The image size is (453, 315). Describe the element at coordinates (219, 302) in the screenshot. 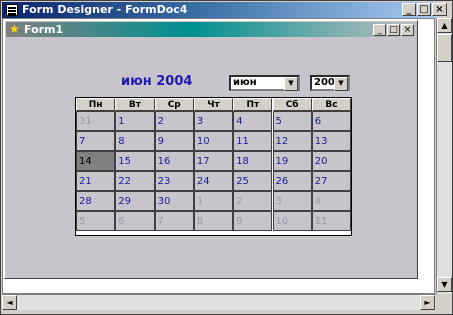

I see `horizontal-scrollbar: ◄ ►` at that location.